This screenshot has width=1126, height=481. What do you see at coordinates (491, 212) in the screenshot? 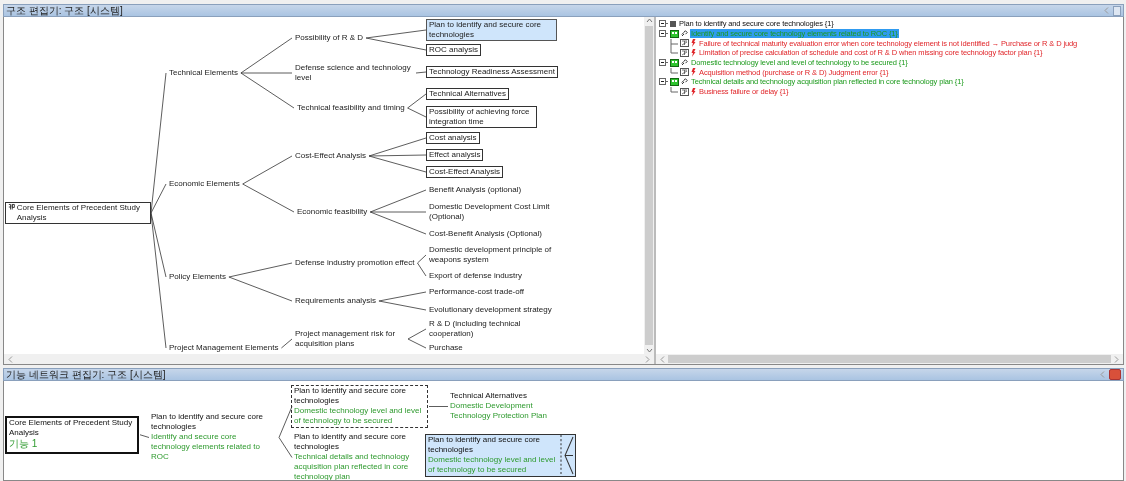
I see `mind-map-node: Domestic Development Cost Limit (Optional)` at bounding box center [491, 212].